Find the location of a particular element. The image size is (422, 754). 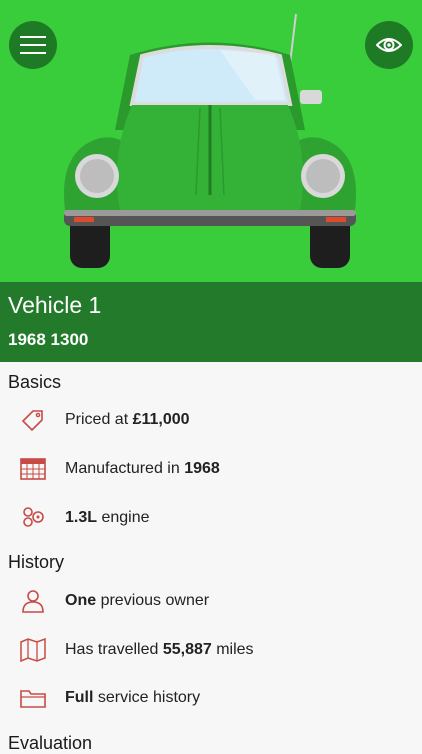

person-icon is located at coordinates (33, 601).